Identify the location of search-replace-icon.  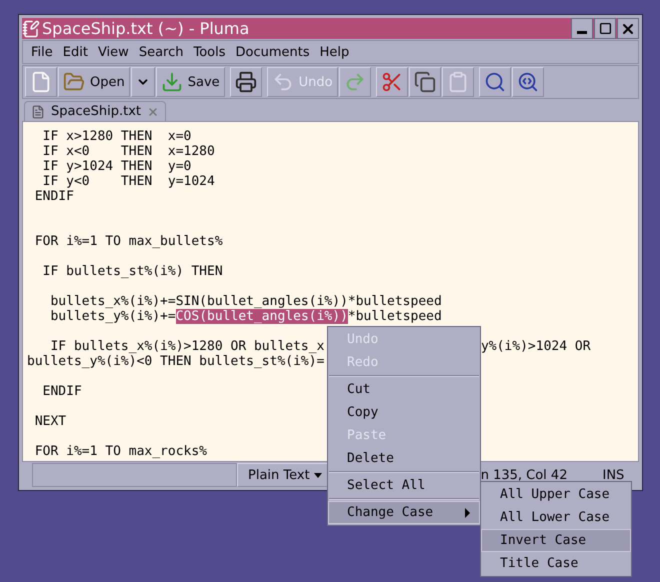
(527, 82).